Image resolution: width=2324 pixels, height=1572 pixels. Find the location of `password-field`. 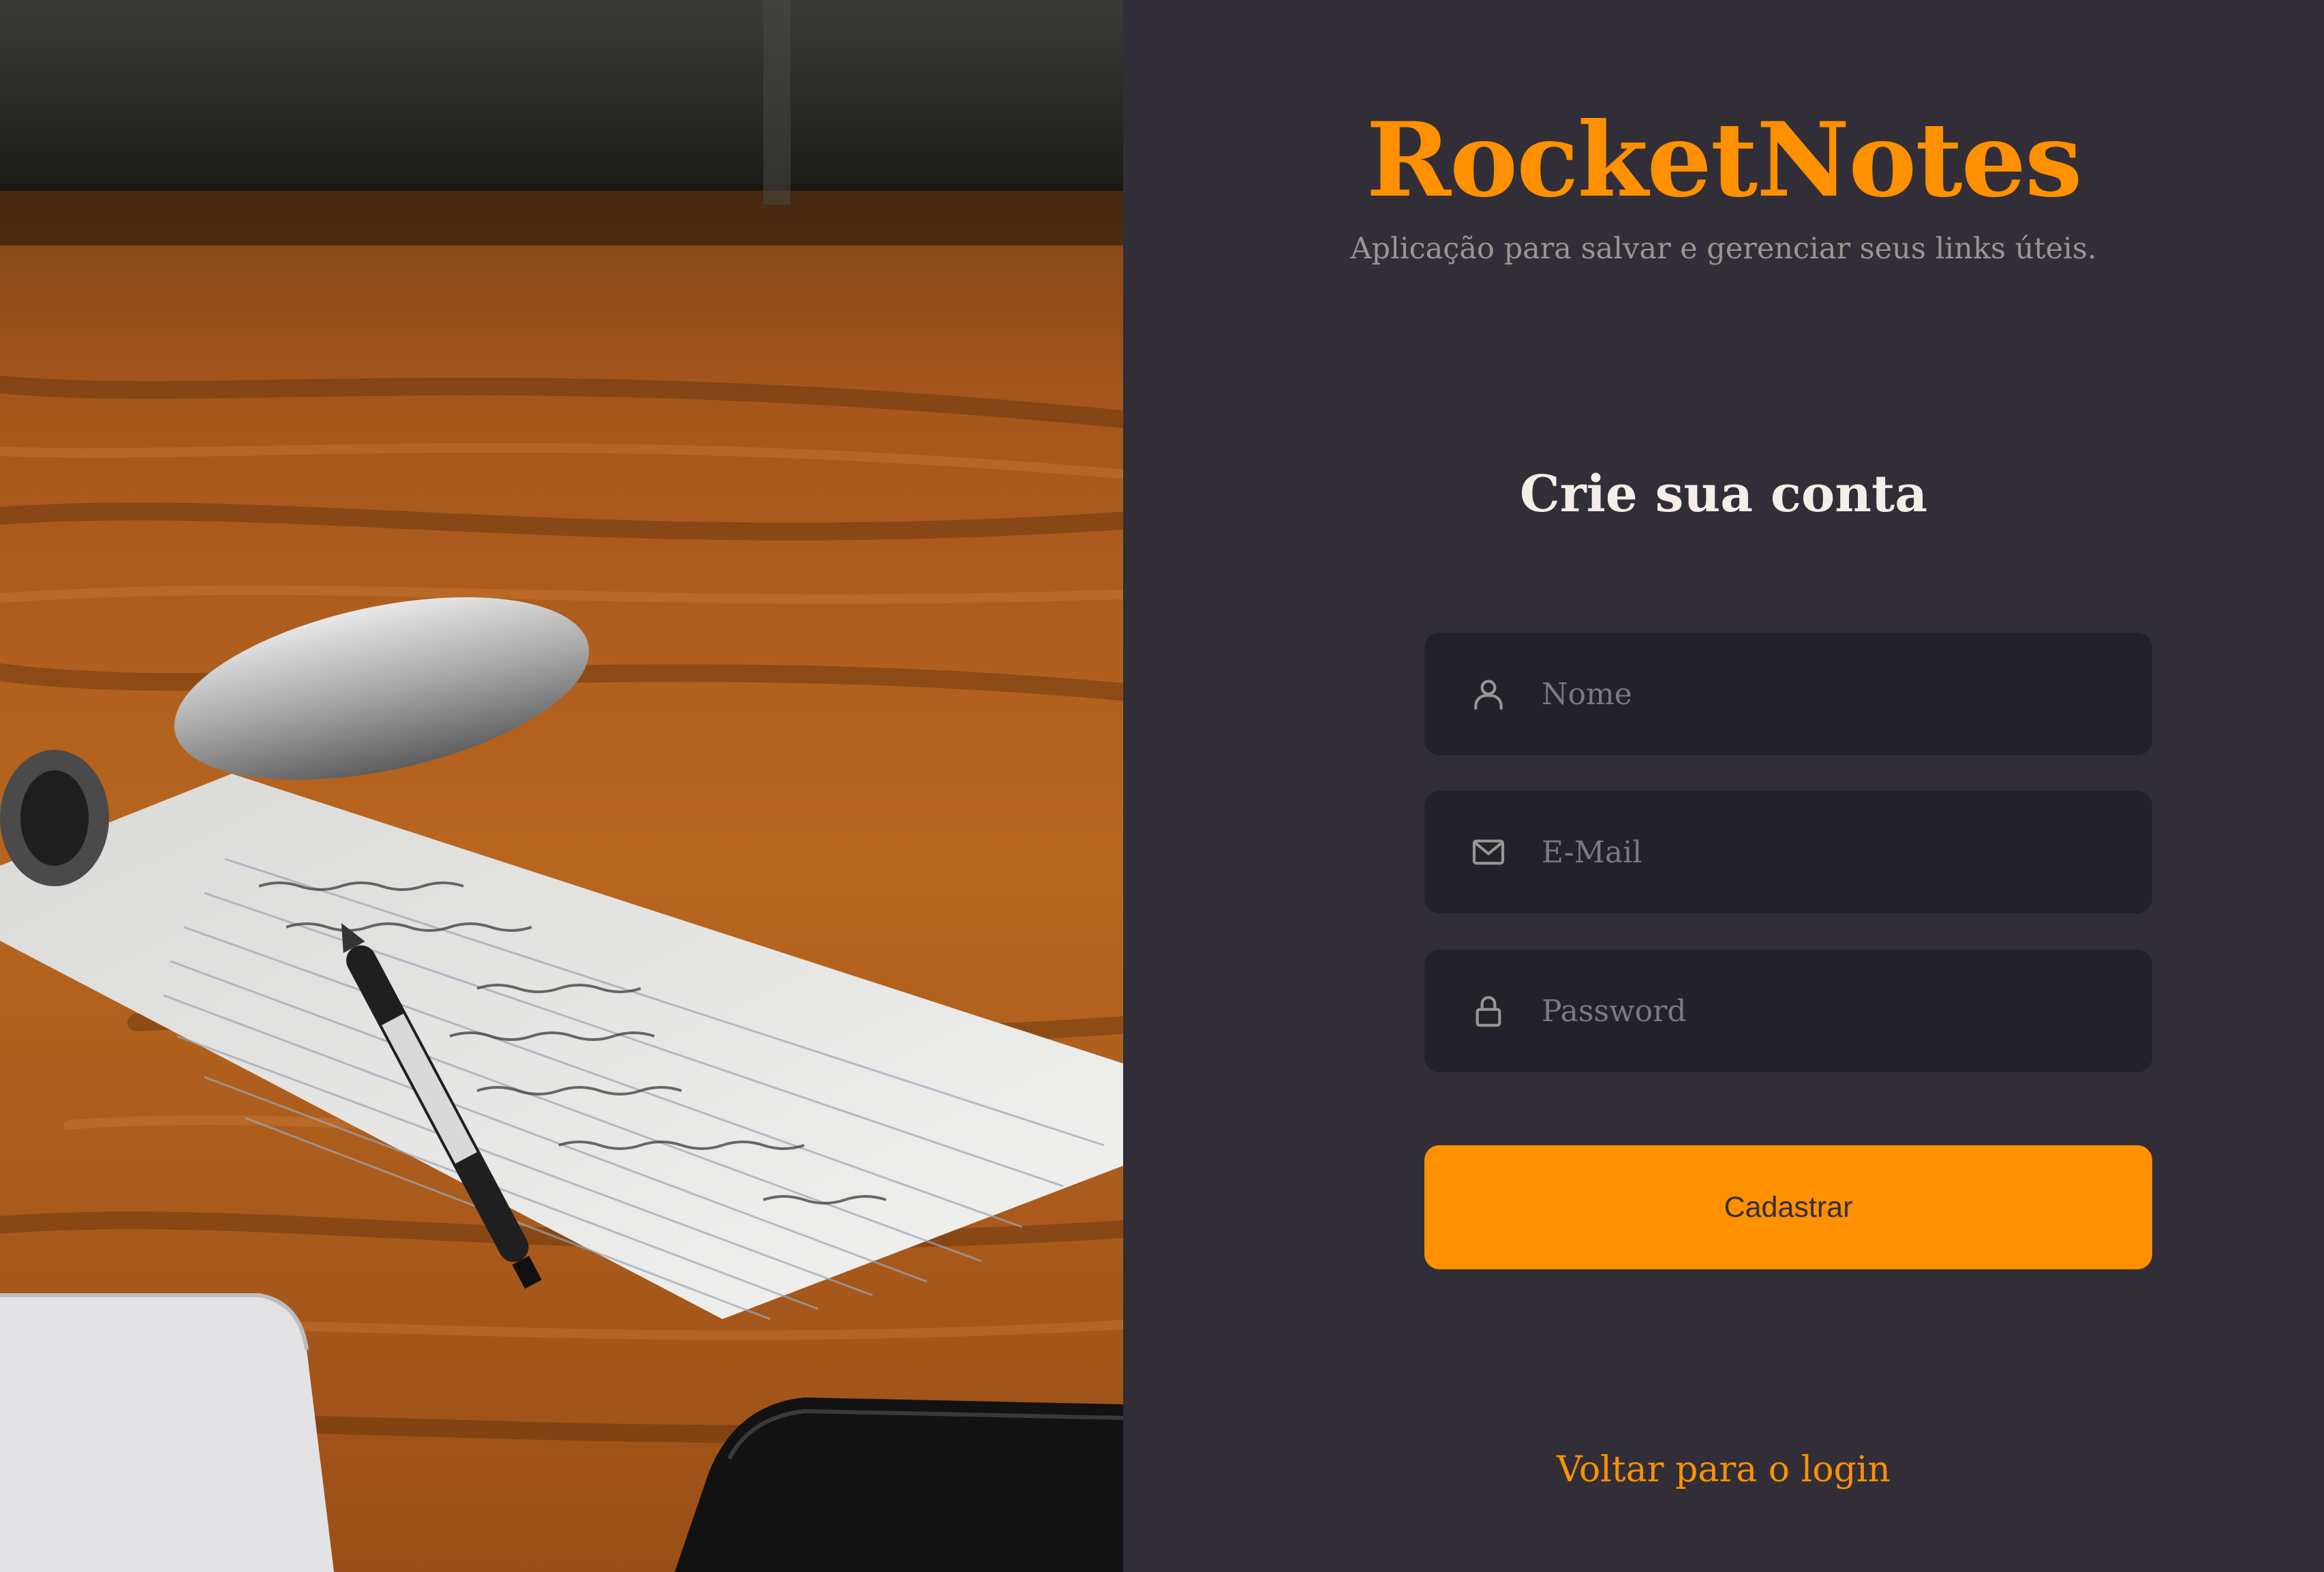

password-field is located at coordinates (1788, 1011).